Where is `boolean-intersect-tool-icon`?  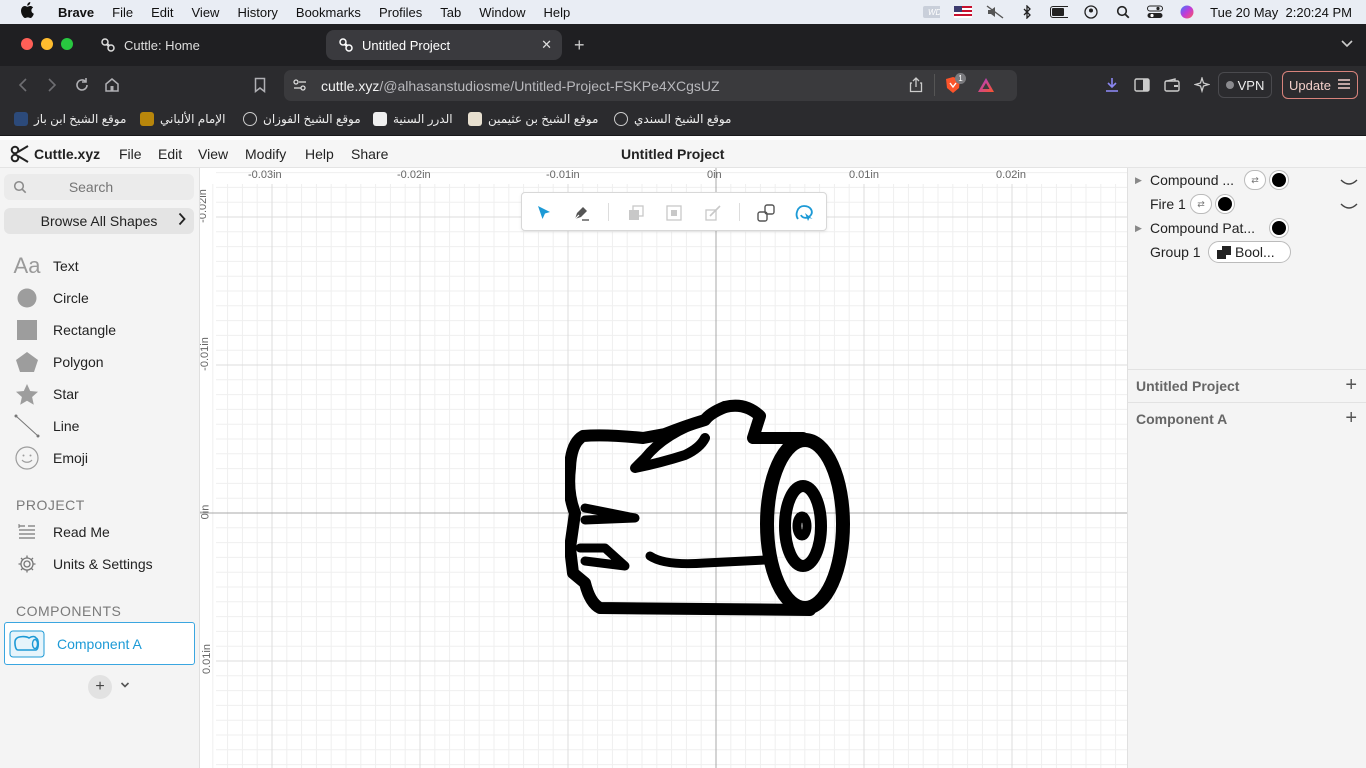
boolean-intersect-tool-icon is located at coordinates (713, 213).